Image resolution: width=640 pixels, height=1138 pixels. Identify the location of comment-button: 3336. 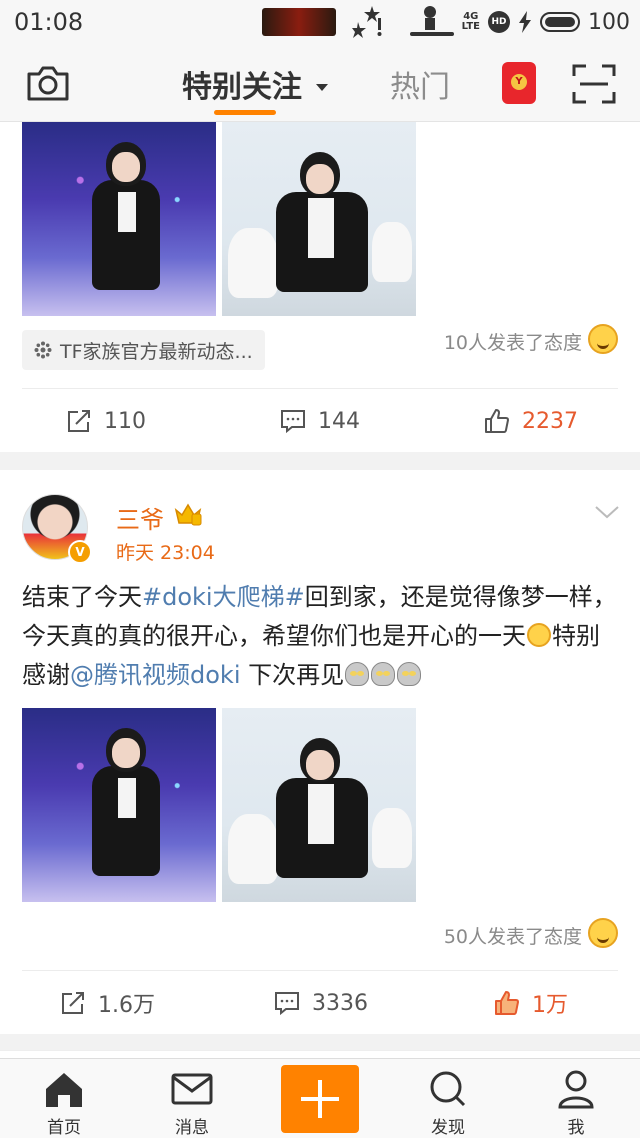
(321, 1003).